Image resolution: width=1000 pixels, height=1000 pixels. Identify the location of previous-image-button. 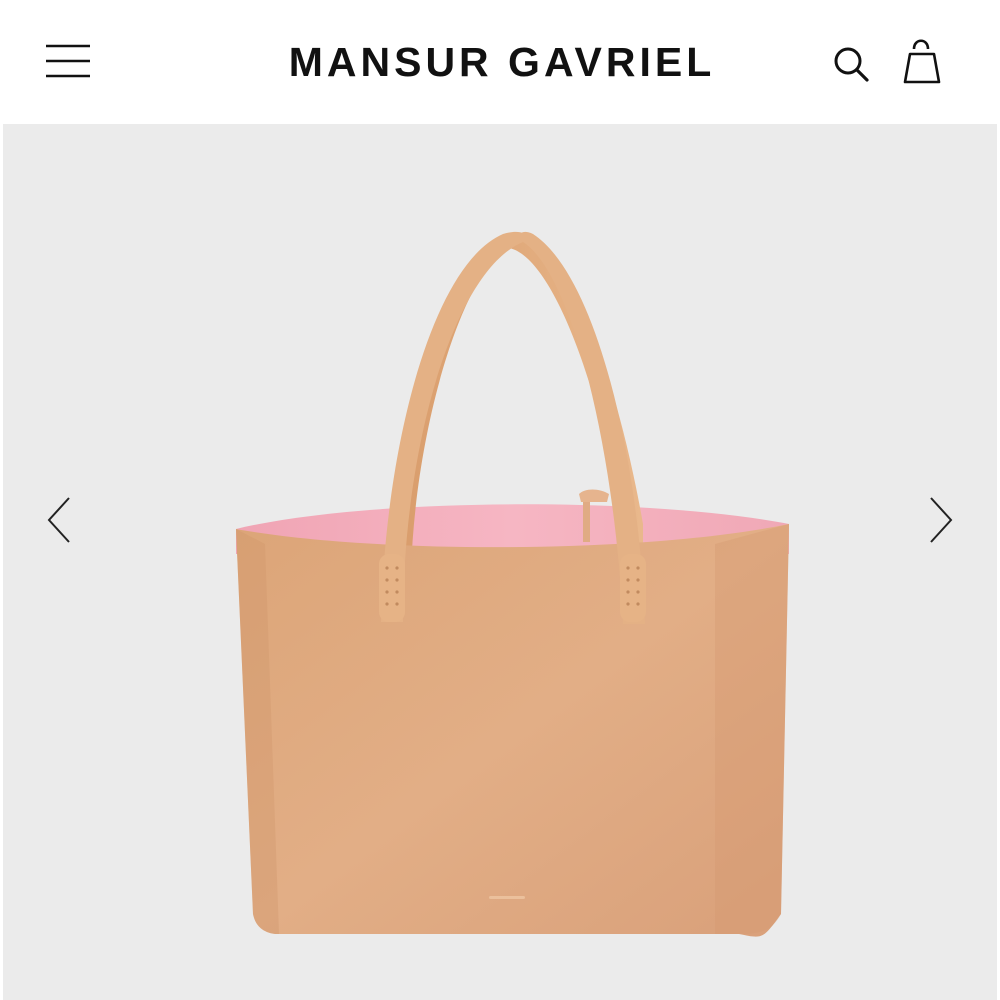
(61, 520).